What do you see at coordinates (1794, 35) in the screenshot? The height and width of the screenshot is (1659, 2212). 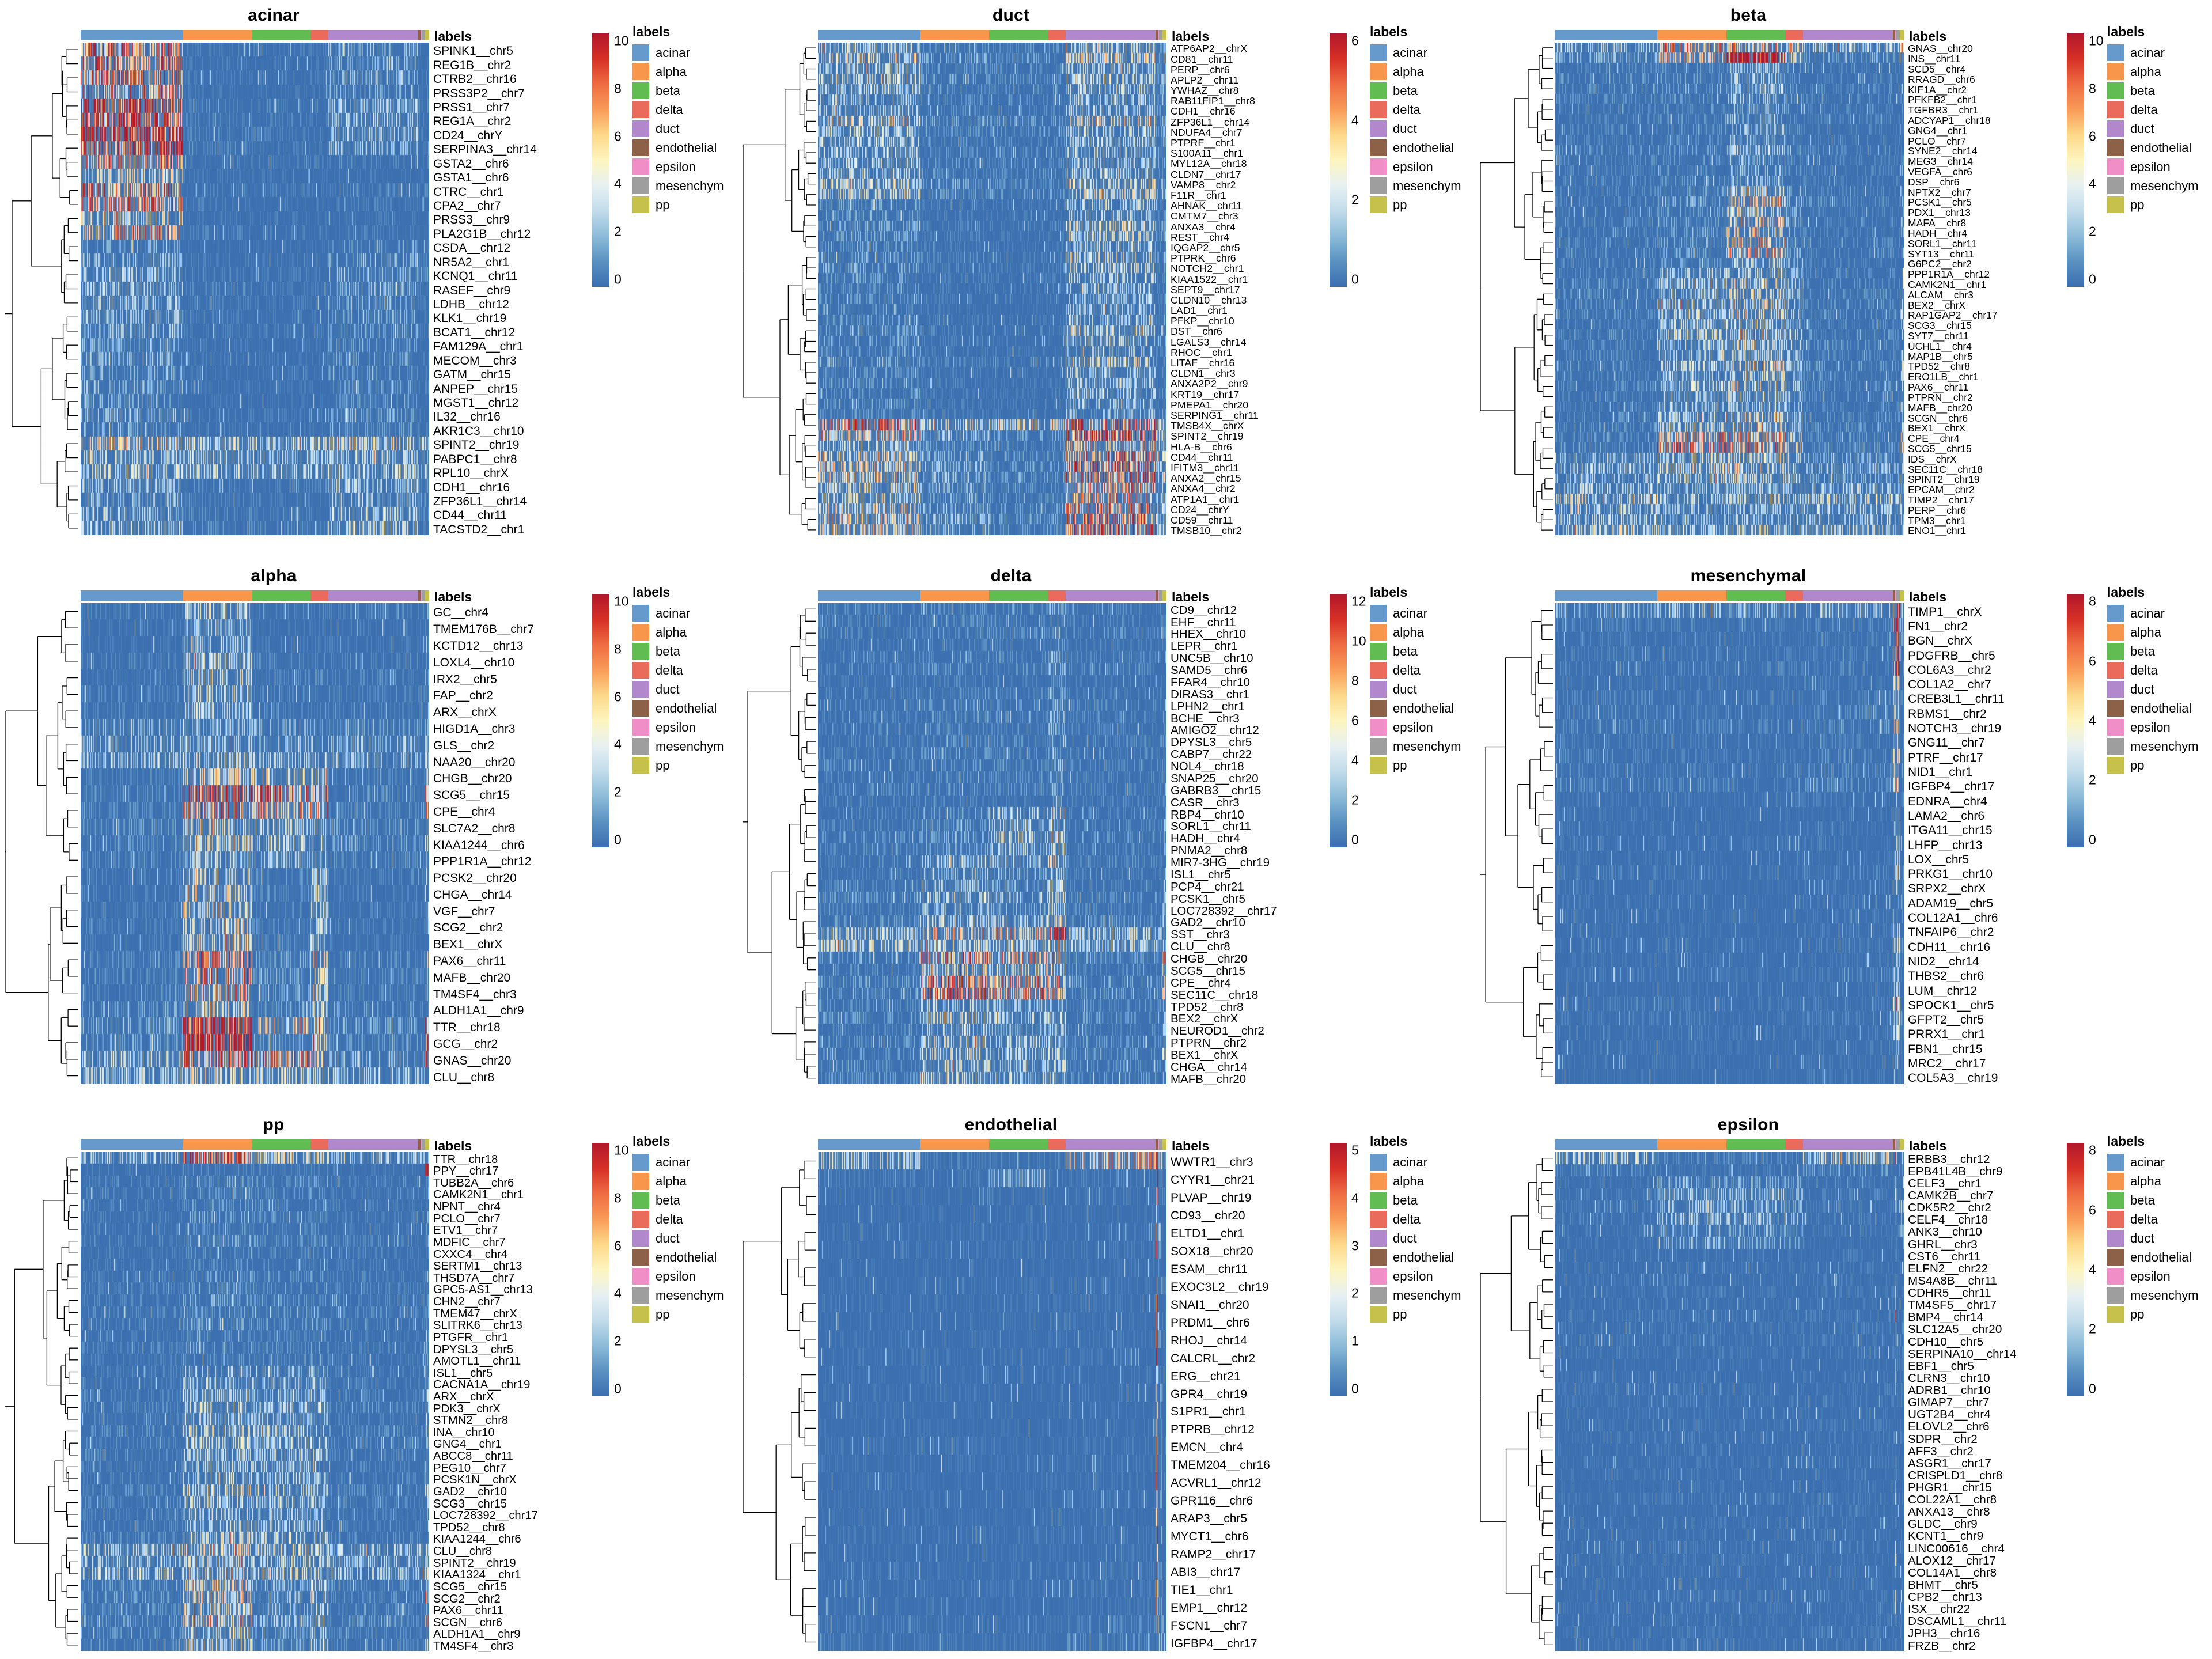 I see `annotation-segment-delta` at bounding box center [1794, 35].